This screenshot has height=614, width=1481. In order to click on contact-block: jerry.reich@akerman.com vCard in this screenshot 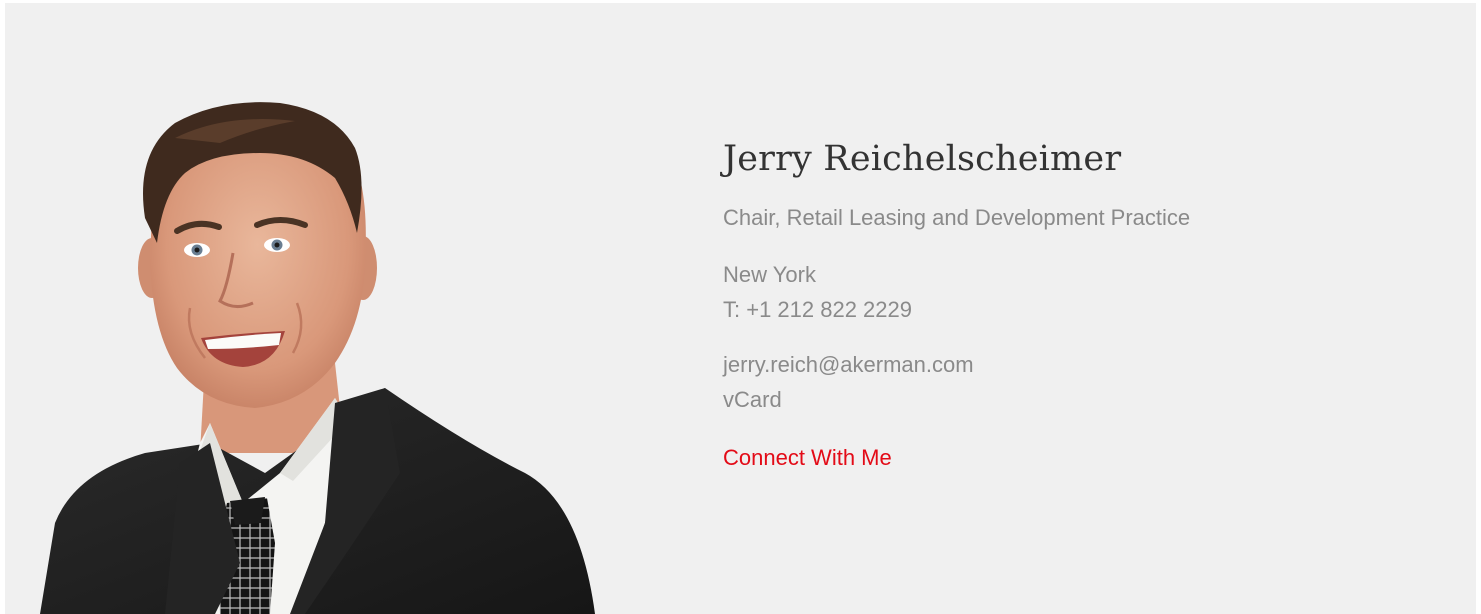, I will do `click(1073, 382)`.